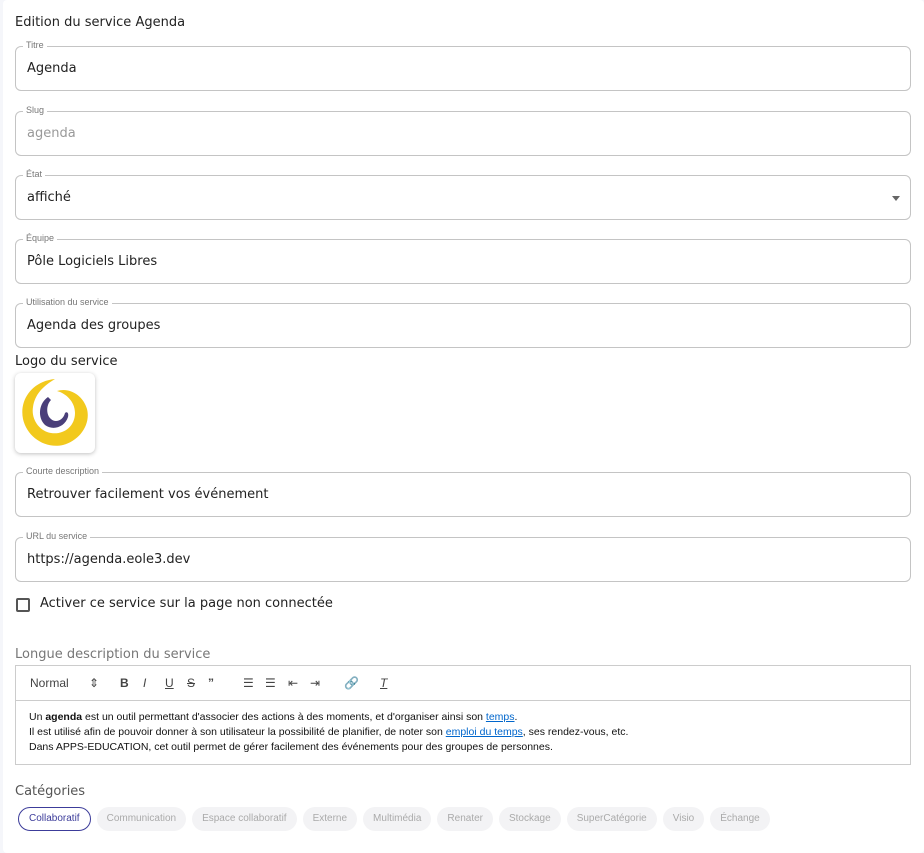 This screenshot has width=924, height=853. What do you see at coordinates (191, 683) in the screenshot?
I see `strike-icon: S` at bounding box center [191, 683].